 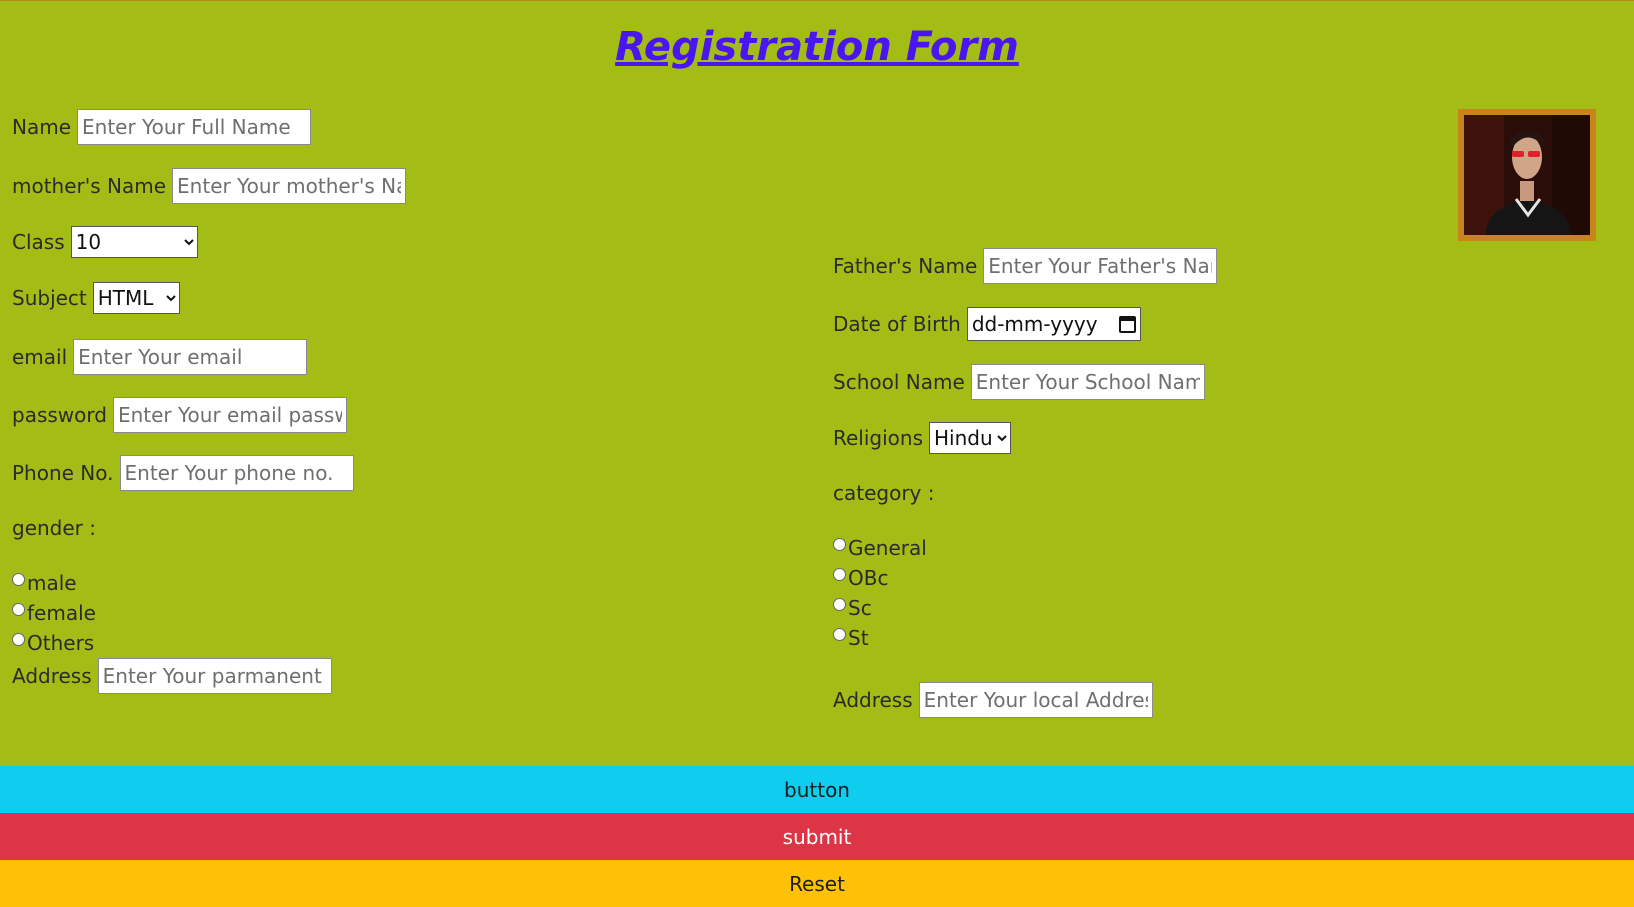 What do you see at coordinates (49, 298) in the screenshot?
I see `subject-label: Subject` at bounding box center [49, 298].